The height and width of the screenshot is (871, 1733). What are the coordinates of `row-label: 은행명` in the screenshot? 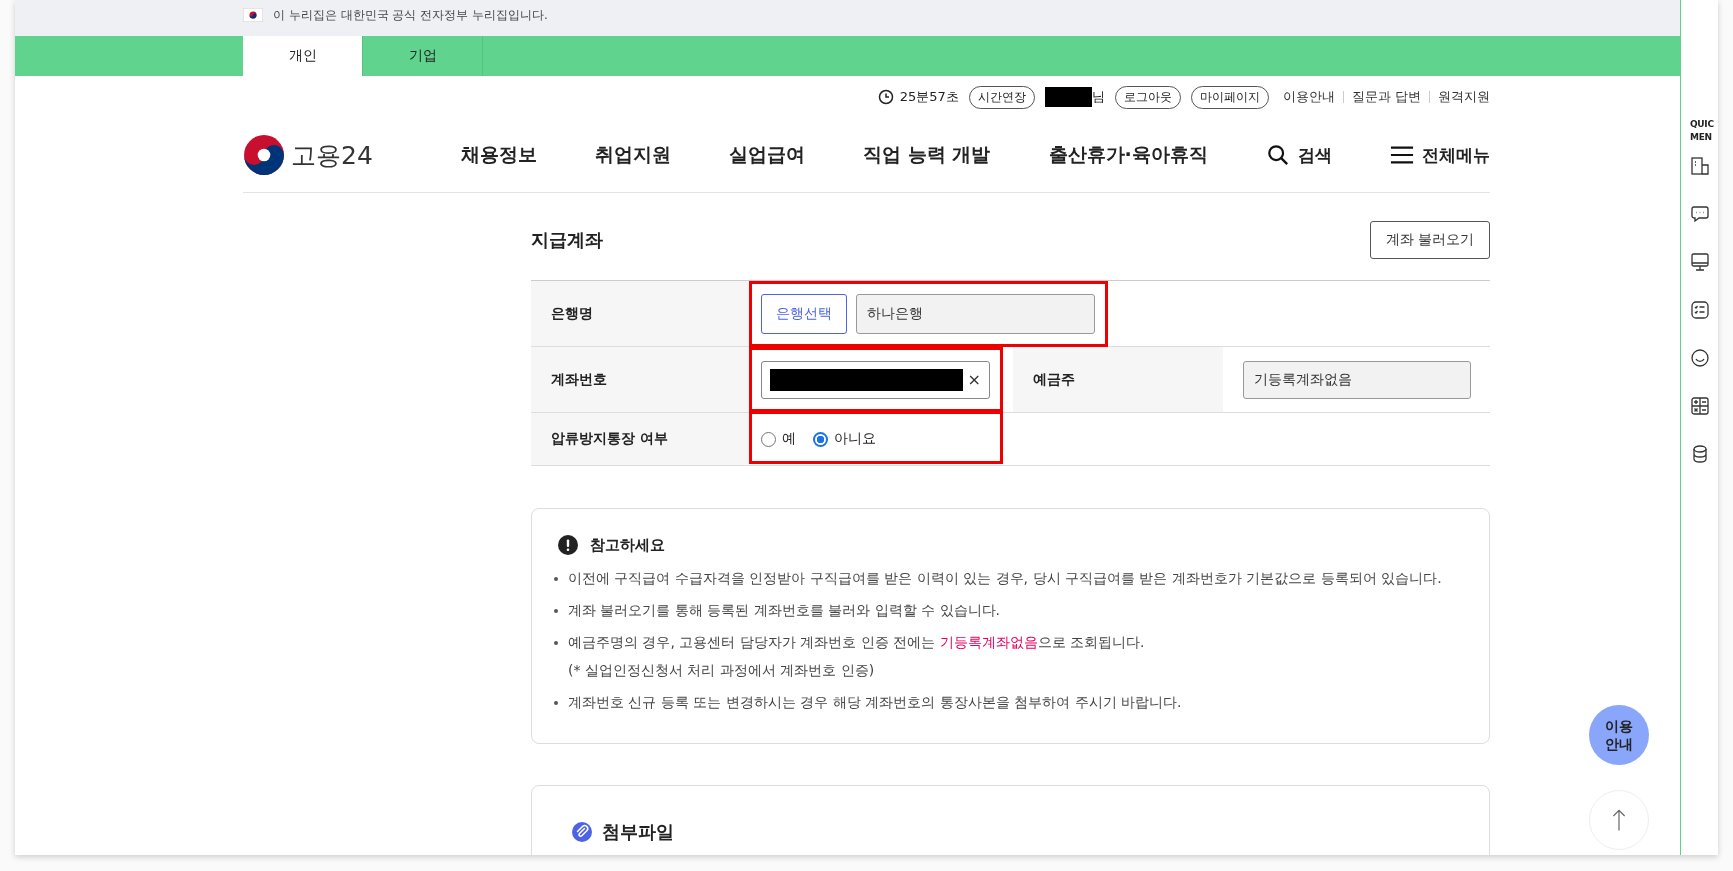 It's located at (640, 314).